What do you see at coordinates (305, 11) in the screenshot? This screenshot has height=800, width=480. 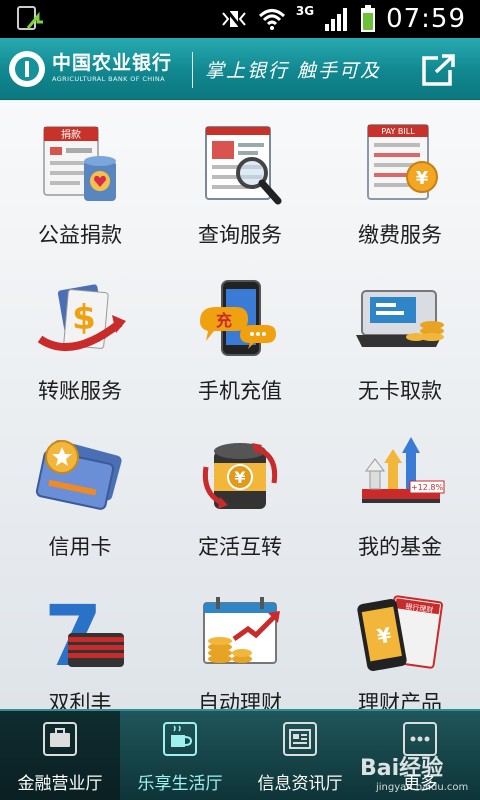 I see `network-type: 3G` at bounding box center [305, 11].